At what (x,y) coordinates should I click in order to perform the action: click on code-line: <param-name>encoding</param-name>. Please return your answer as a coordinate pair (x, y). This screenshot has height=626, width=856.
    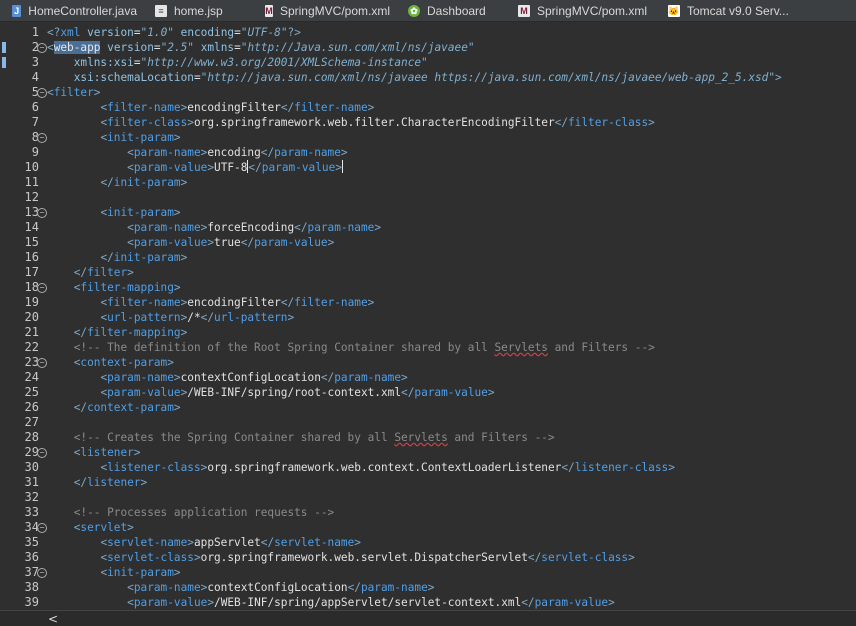
    Looking at the image, I should click on (451, 152).